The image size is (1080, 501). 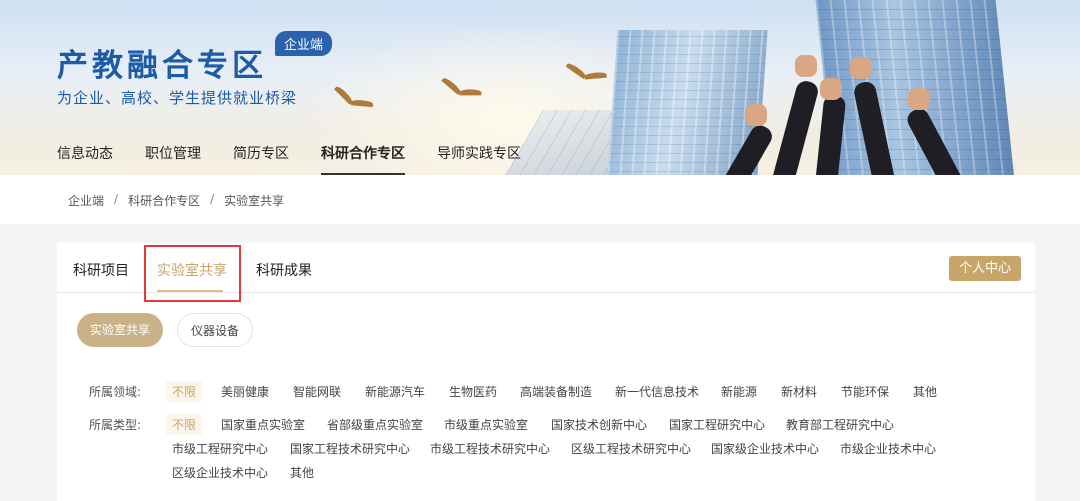 I want to click on personal-center-button: 个人中心, so click(x=985, y=268).